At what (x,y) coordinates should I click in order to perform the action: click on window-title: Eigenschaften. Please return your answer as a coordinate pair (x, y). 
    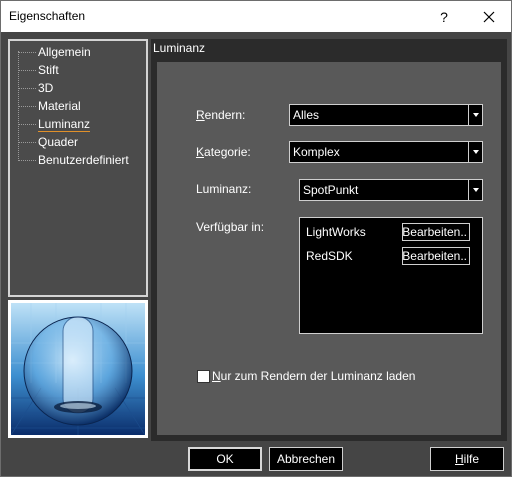
    Looking at the image, I should click on (47, 16).